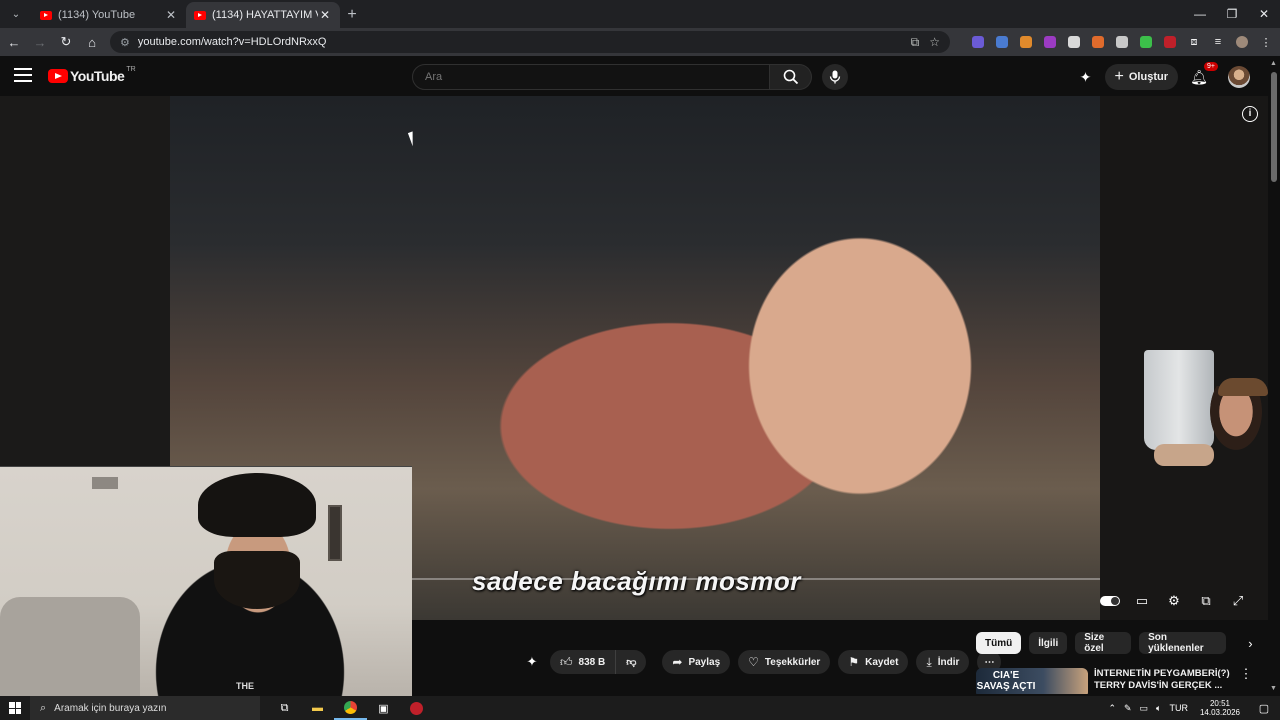  Describe the element at coordinates (1242, 42) in the screenshot. I see `profile-icon` at that location.